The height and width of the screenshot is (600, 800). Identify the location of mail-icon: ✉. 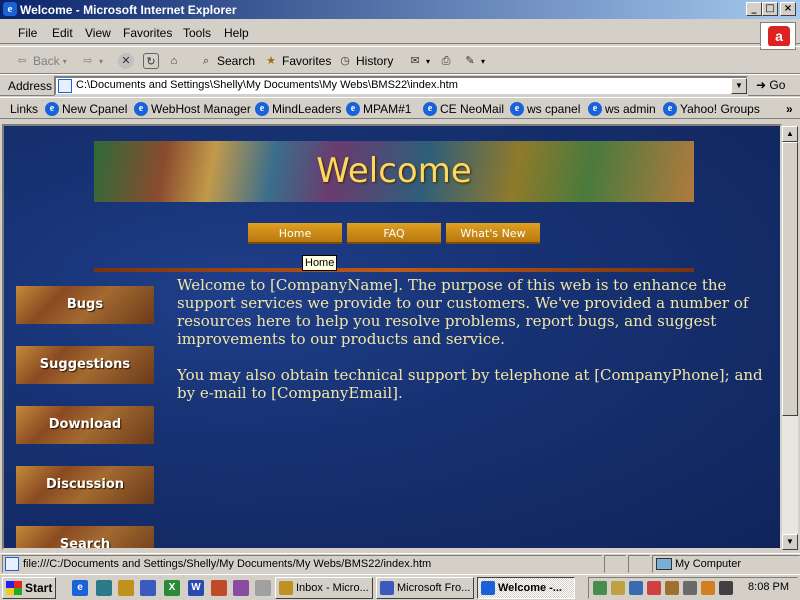
(415, 61).